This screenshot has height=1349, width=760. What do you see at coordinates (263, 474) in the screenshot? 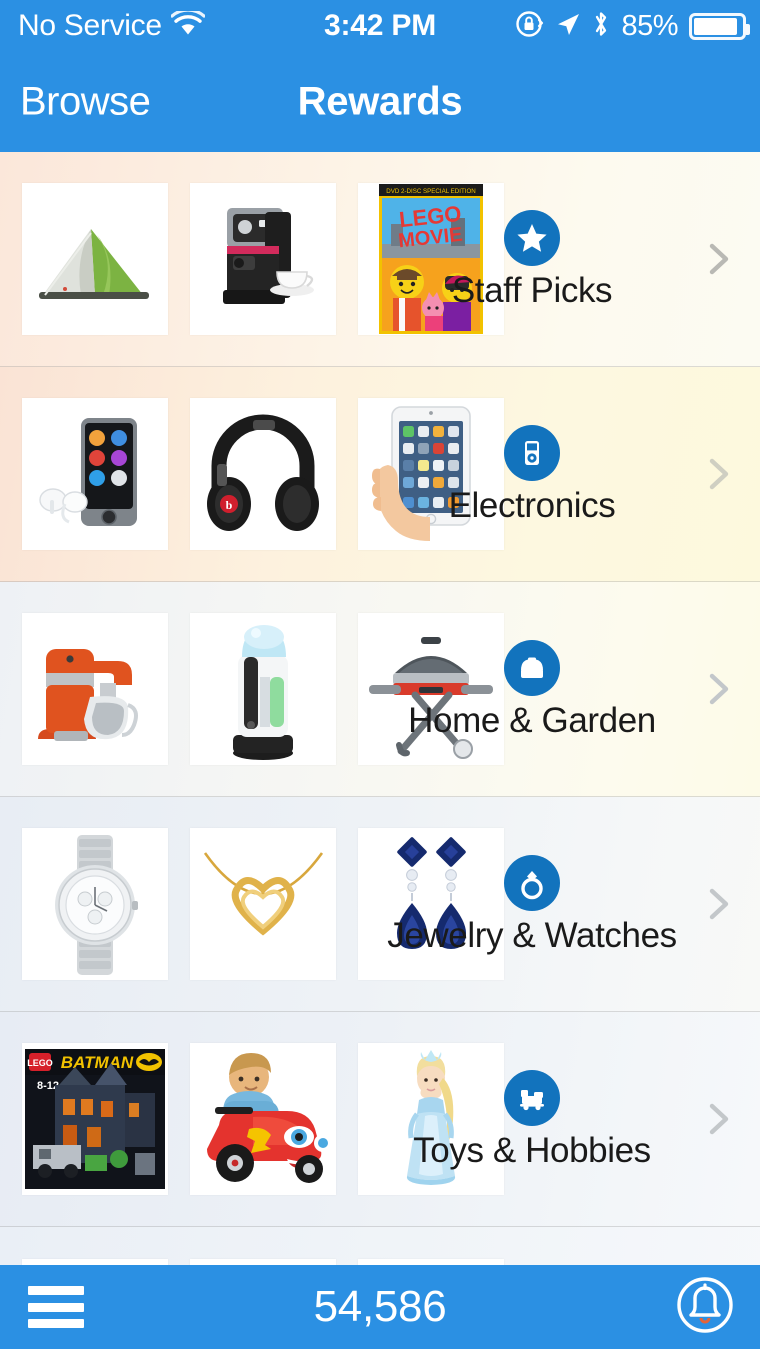
I see `product-thumb-beats-headphones: b` at bounding box center [263, 474].